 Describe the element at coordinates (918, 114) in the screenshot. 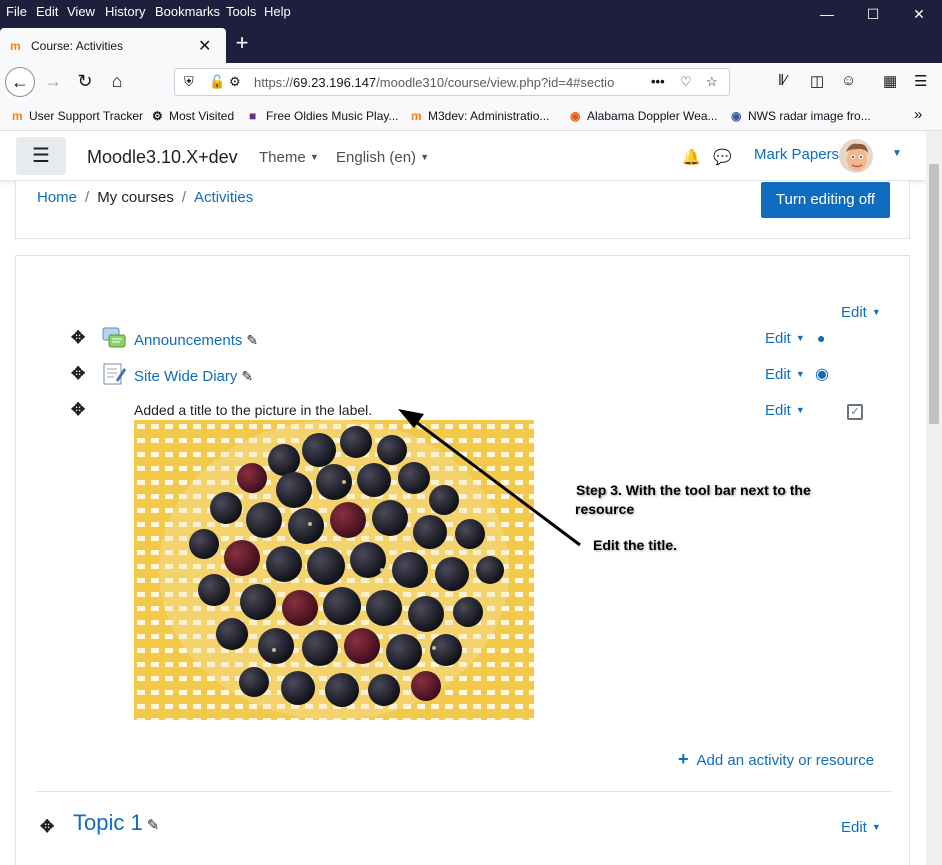

I see `more-bookmarks-icon: »` at that location.